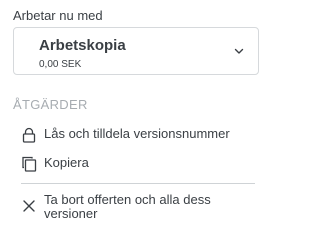 The width and height of the screenshot is (320, 240). I want to click on copy-action: Kopiera, so click(55, 164).